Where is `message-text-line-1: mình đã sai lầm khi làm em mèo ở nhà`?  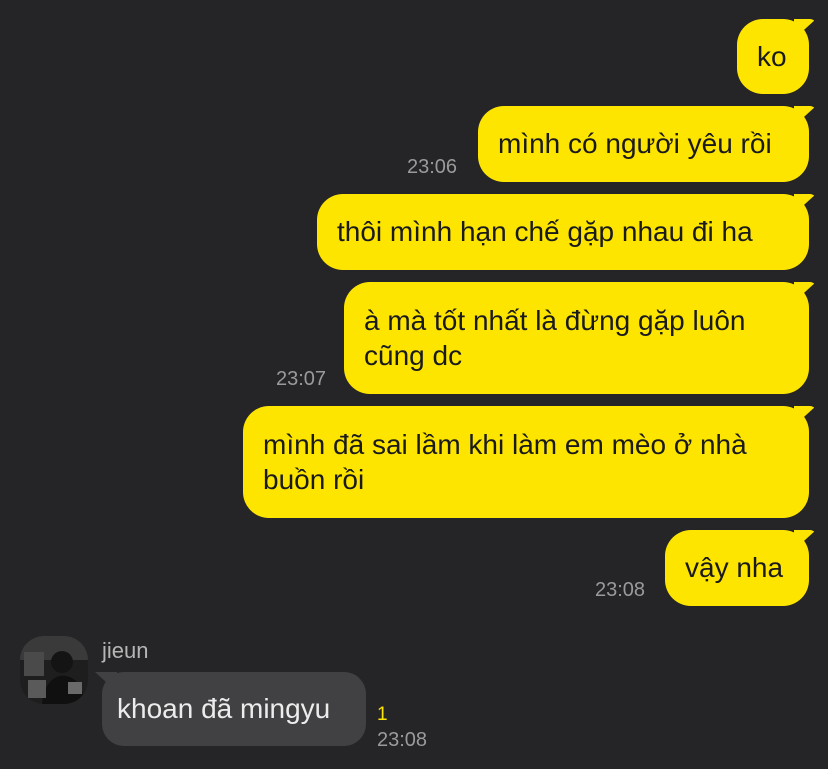 message-text-line-1: mình đã sai lầm khi làm em mèo ở nhà is located at coordinates (505, 444).